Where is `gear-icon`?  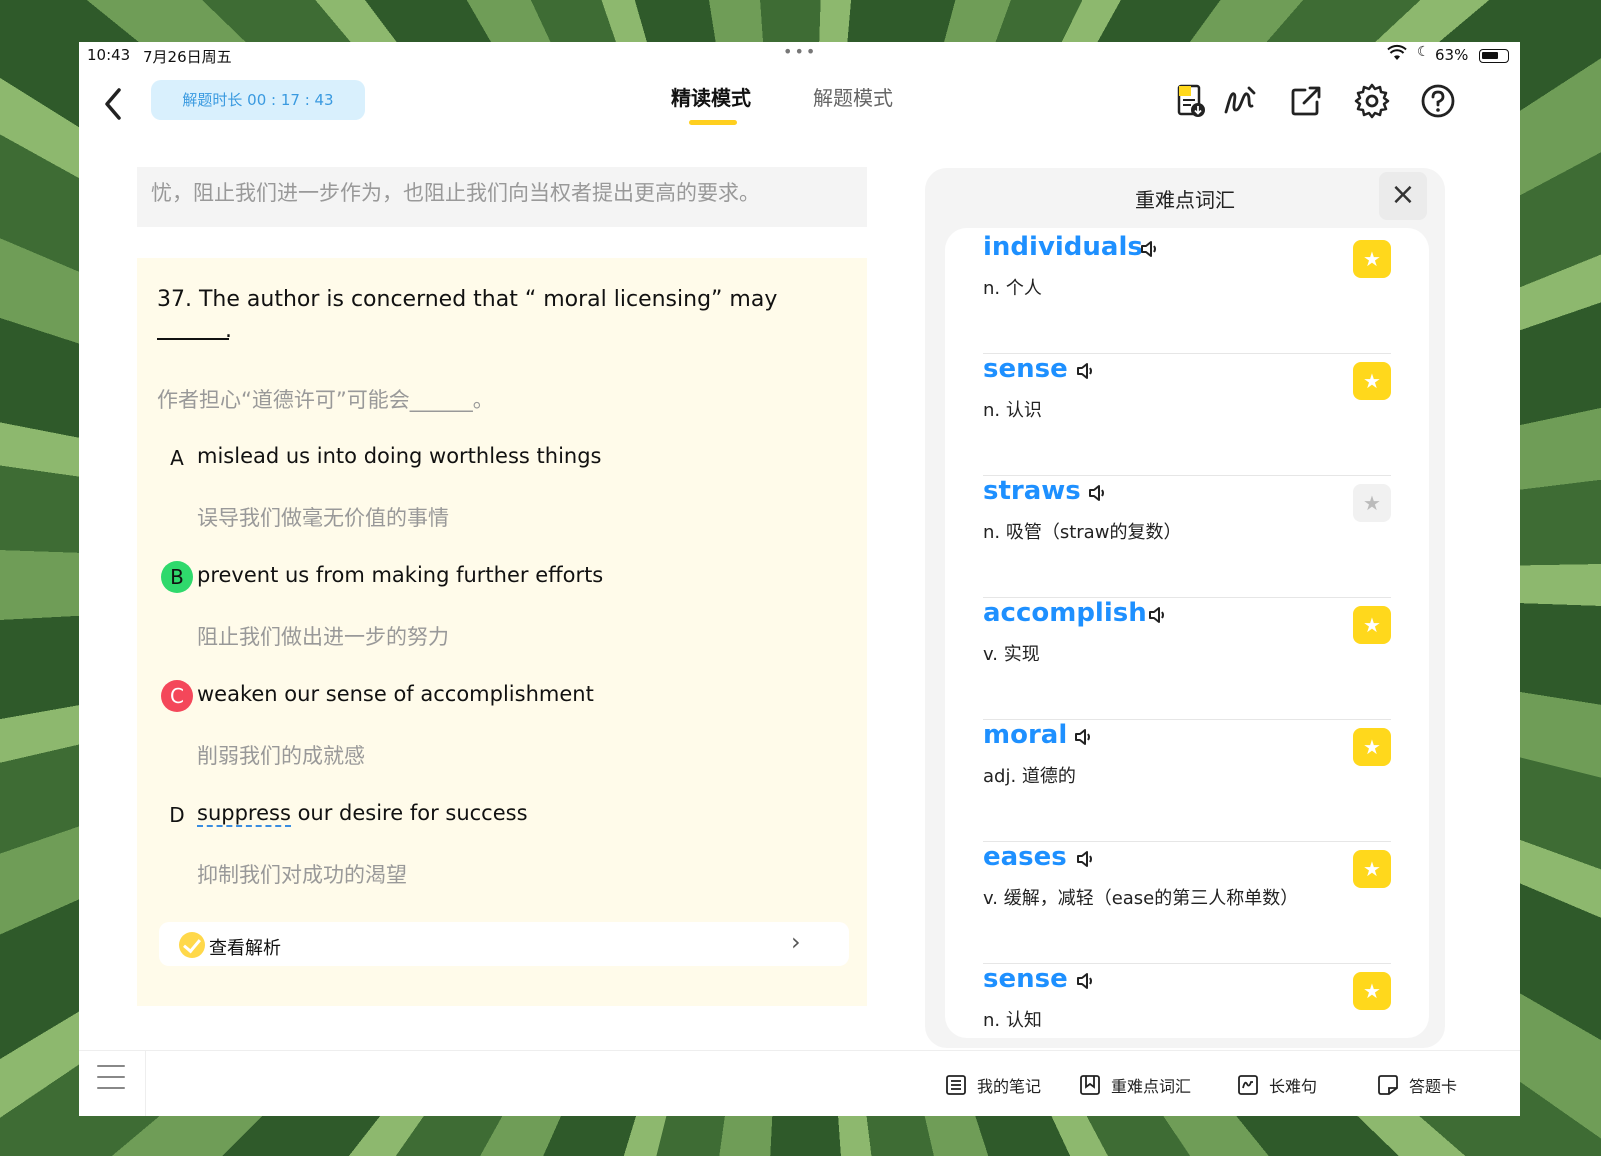
gear-icon is located at coordinates (1372, 101).